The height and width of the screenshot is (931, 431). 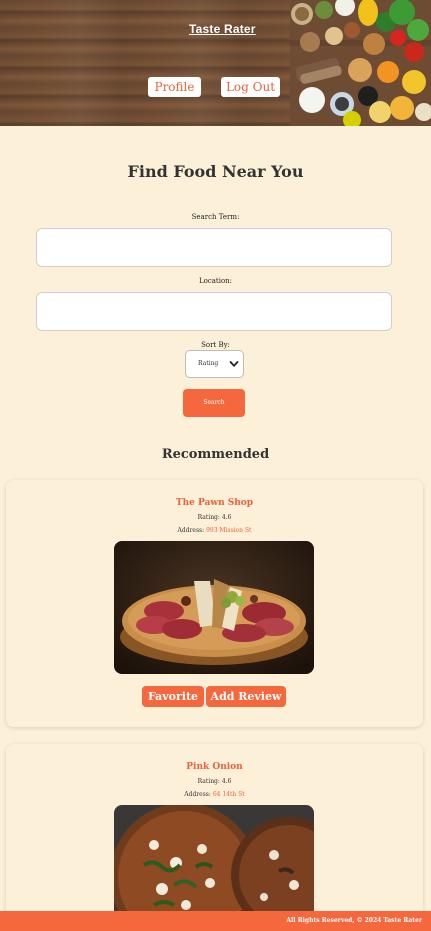 I want to click on restaurant-name: The Pawn Shop, so click(x=214, y=503).